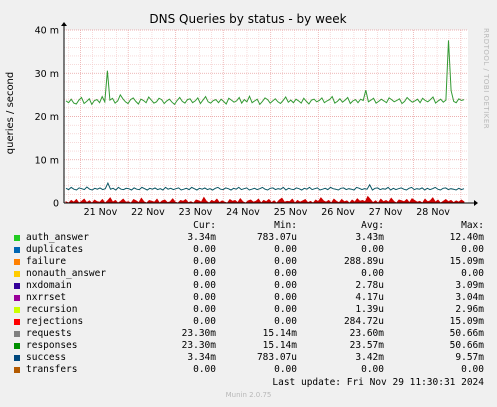  I want to click on legend-max: 3.04m, so click(469, 297).